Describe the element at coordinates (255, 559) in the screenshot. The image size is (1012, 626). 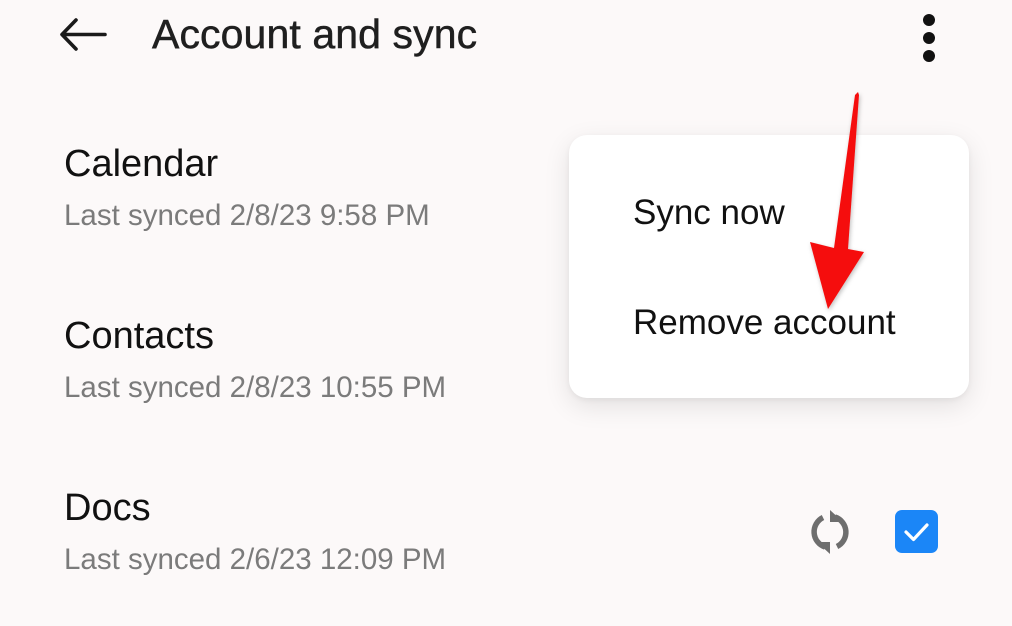
I see `sync-item-last-synced: Last synced 2/6/23 12:09 PM` at that location.